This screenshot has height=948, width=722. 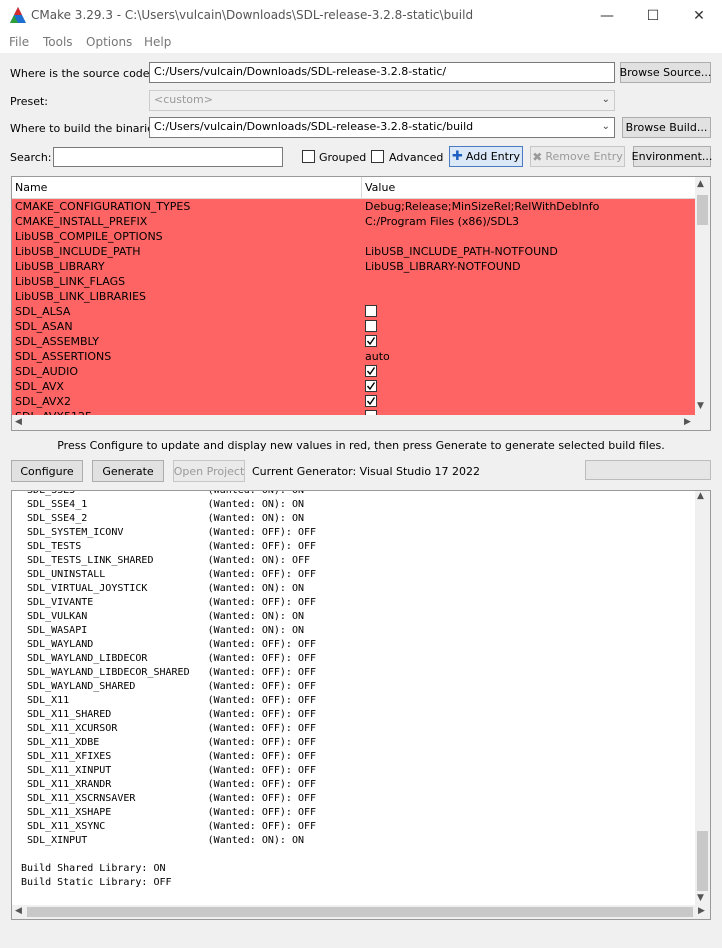 What do you see at coordinates (699, 15) in the screenshot?
I see `close-button: ✕` at bounding box center [699, 15].